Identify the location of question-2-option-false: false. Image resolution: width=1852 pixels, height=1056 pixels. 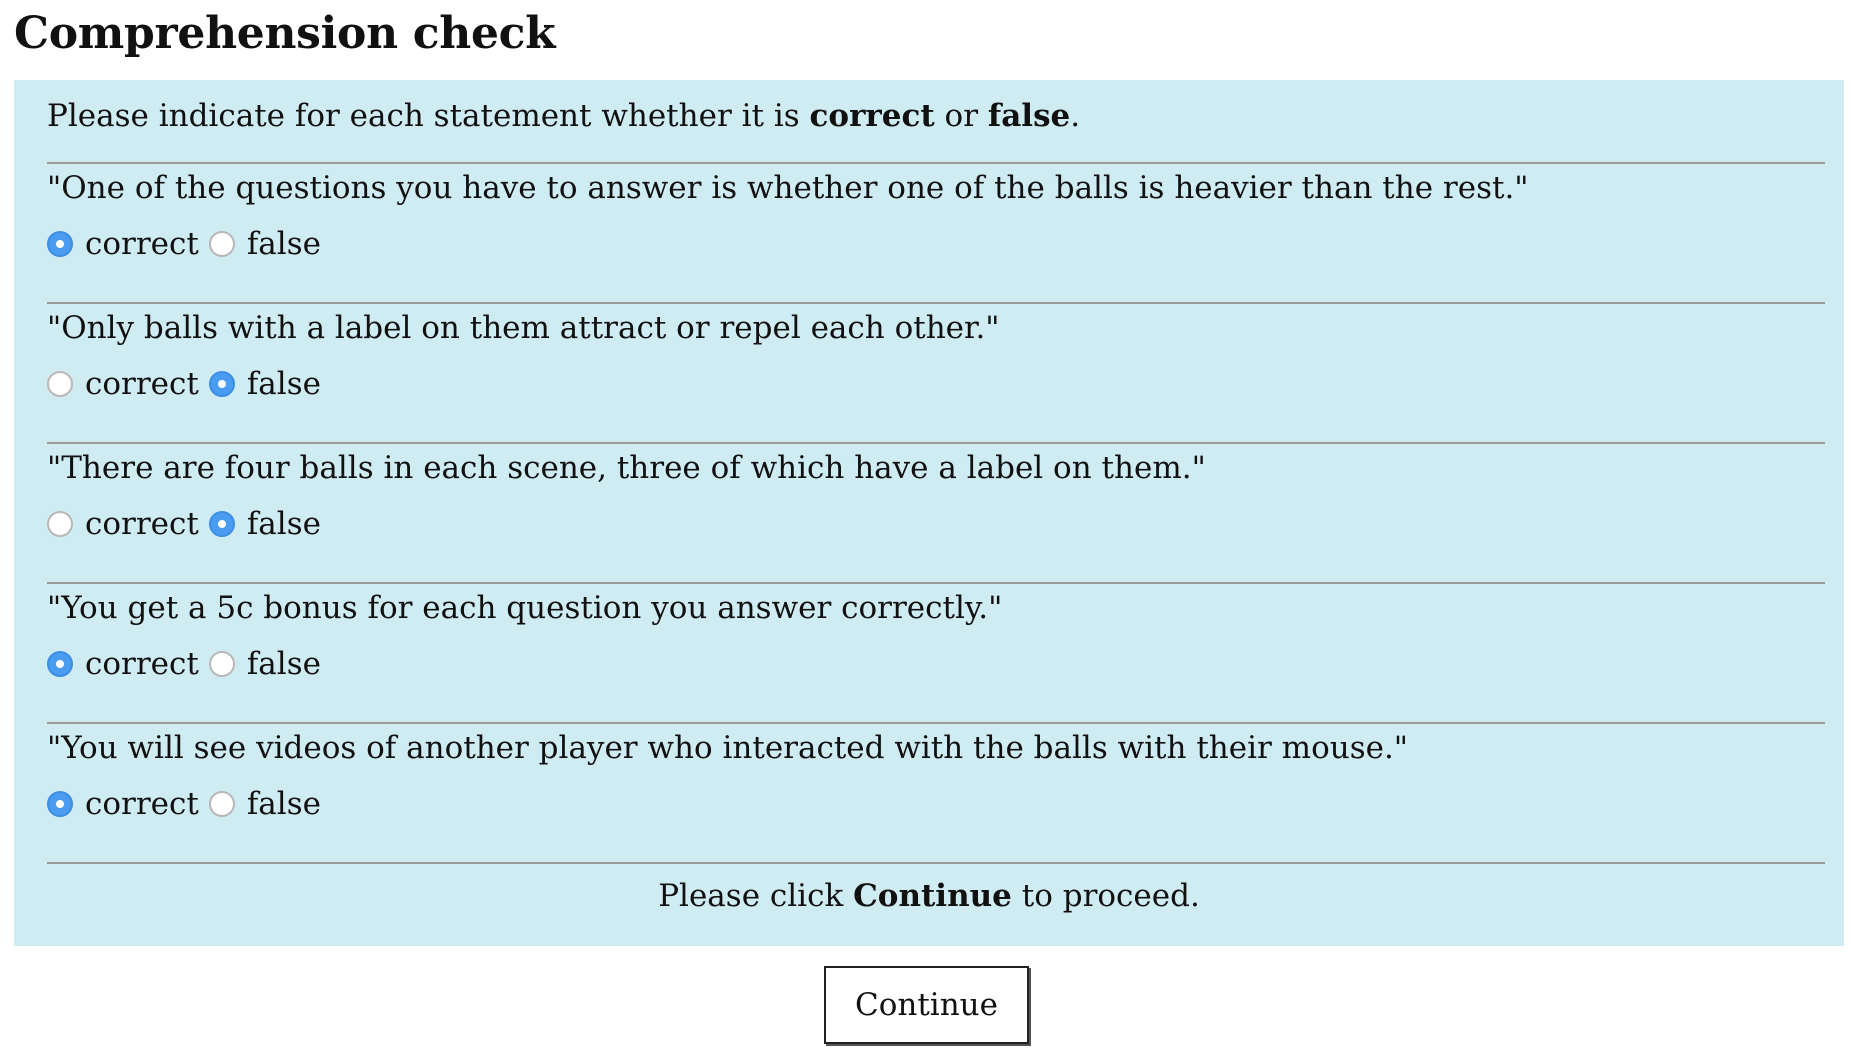
(264, 384).